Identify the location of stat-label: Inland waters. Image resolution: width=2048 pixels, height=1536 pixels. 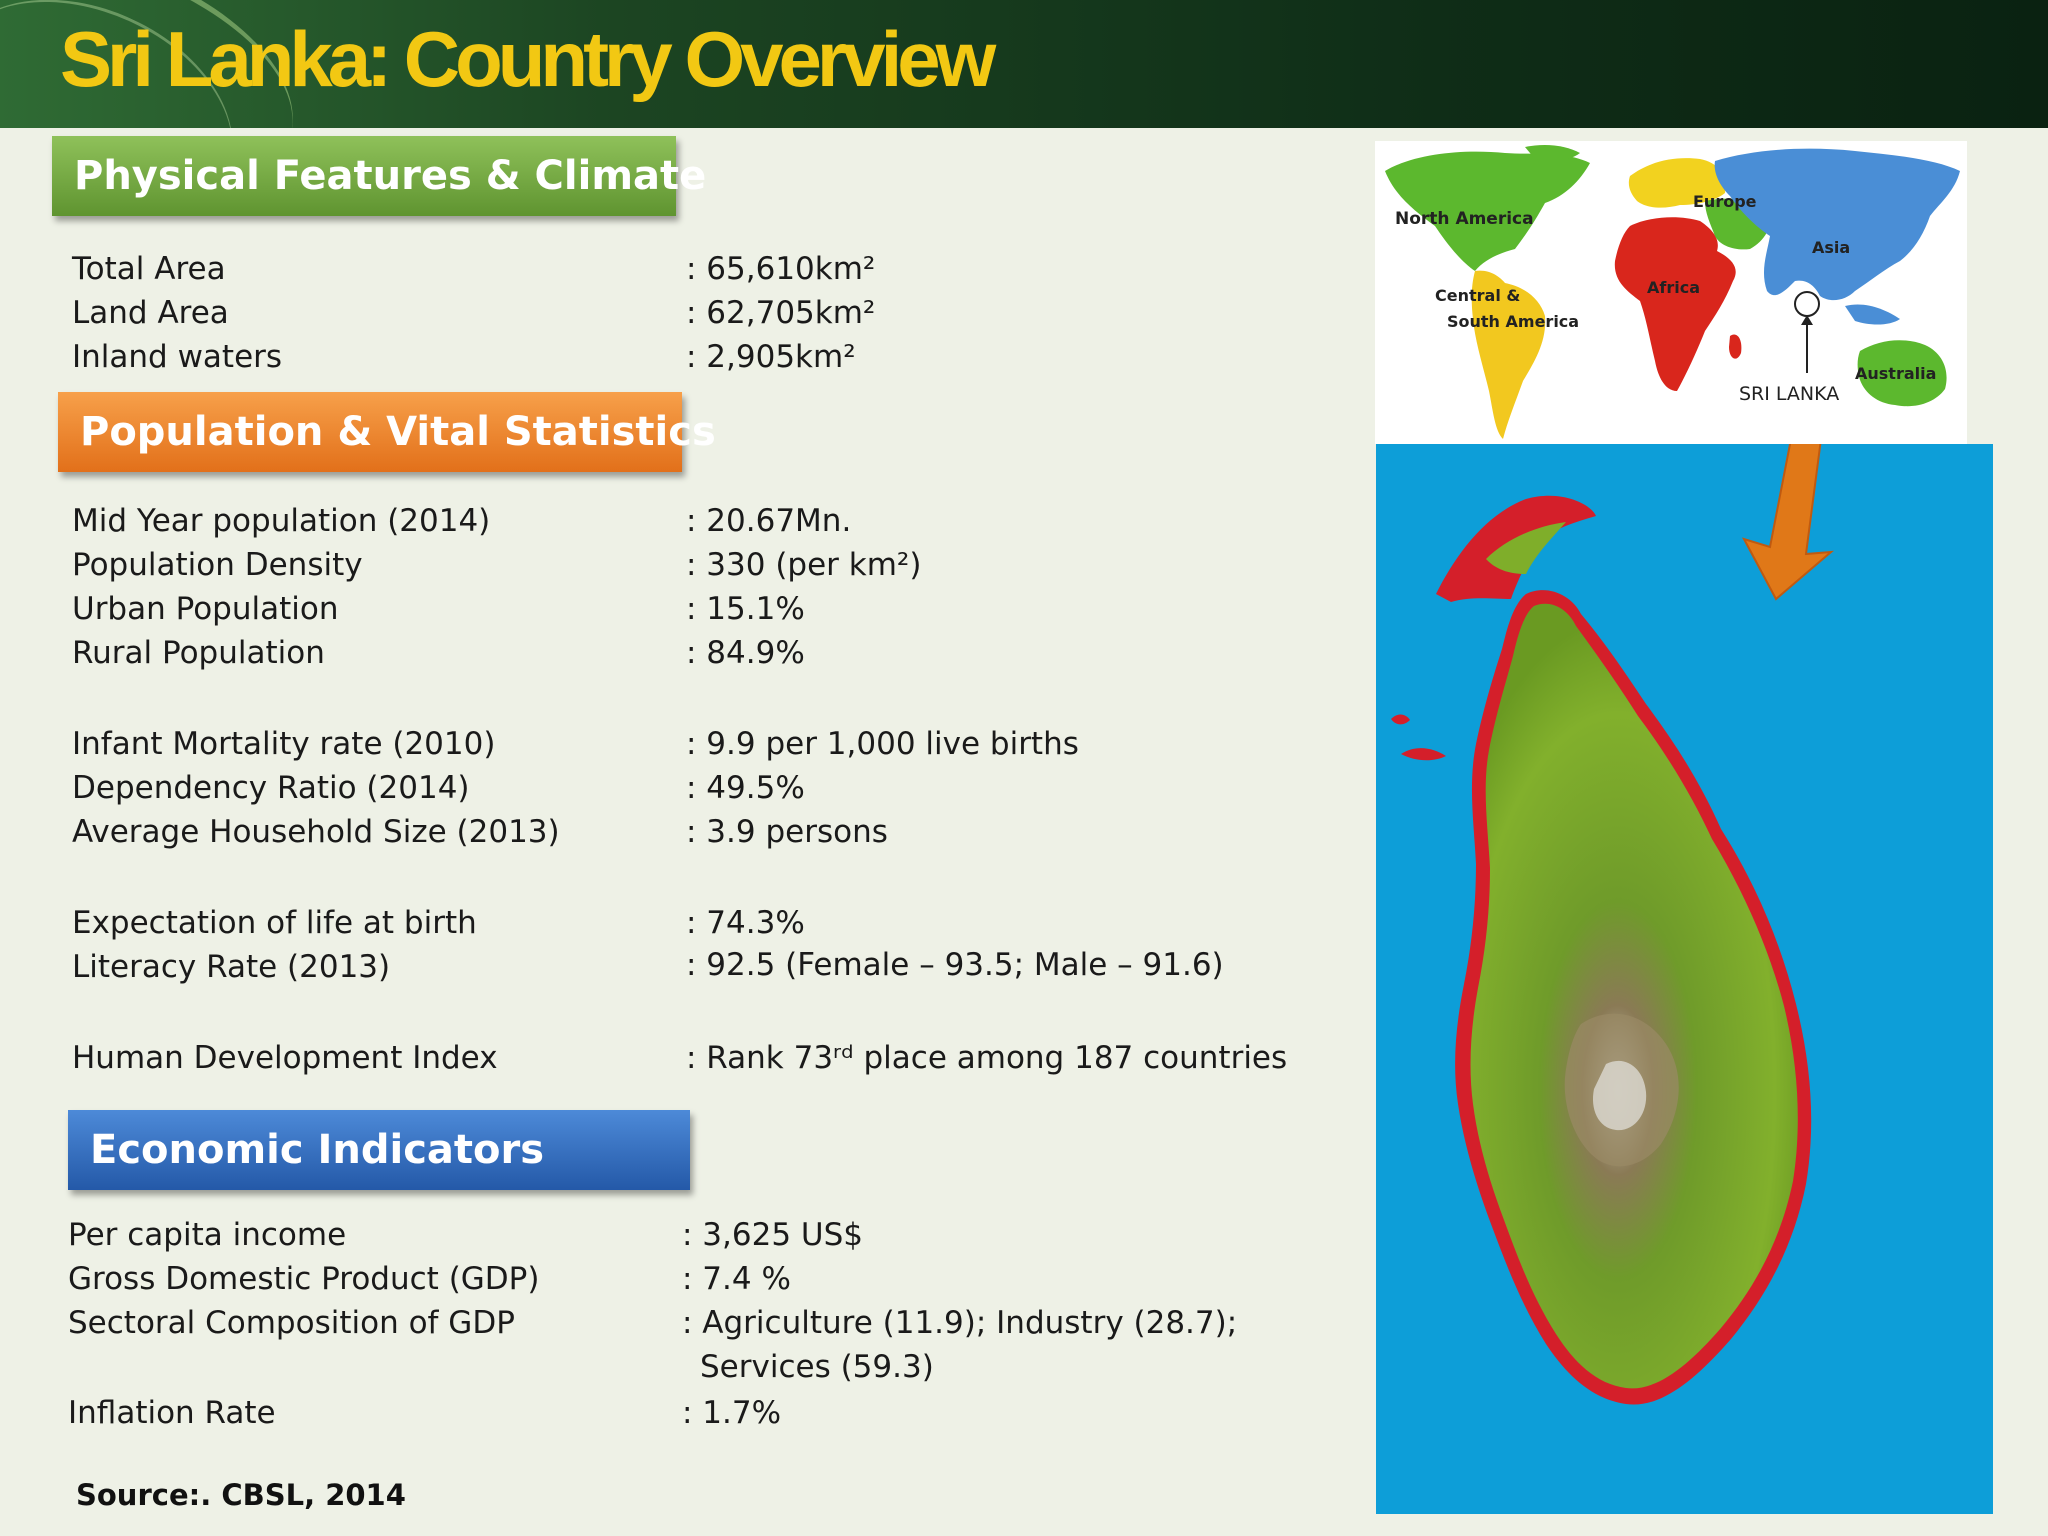
(177, 357).